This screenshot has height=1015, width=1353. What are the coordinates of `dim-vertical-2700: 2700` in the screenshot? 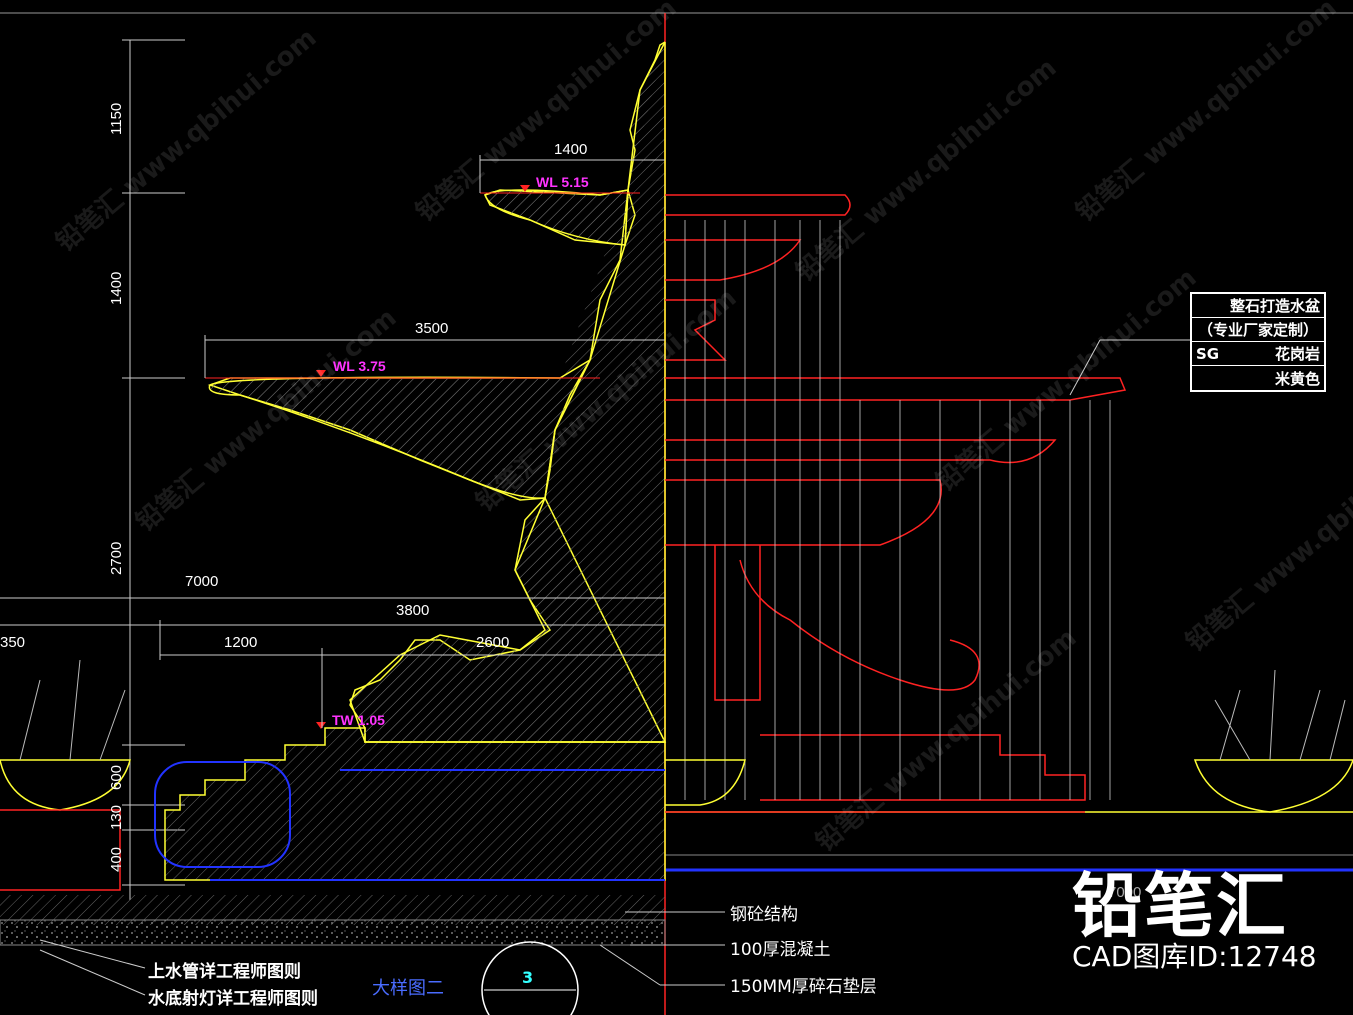 It's located at (116, 558).